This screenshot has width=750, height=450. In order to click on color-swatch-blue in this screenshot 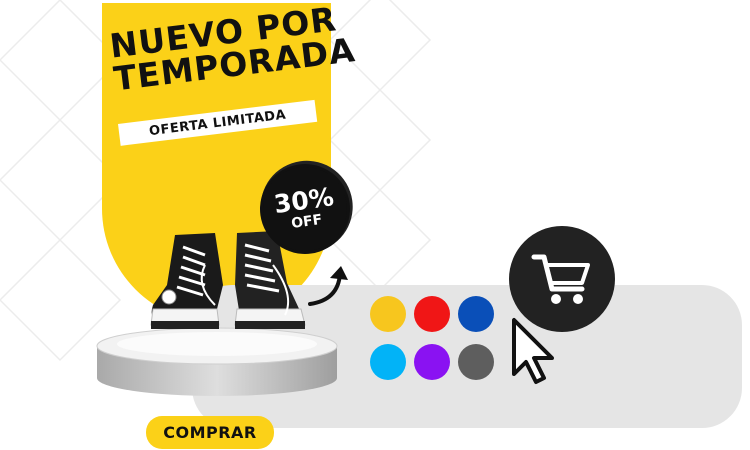, I will do `click(476, 314)`.